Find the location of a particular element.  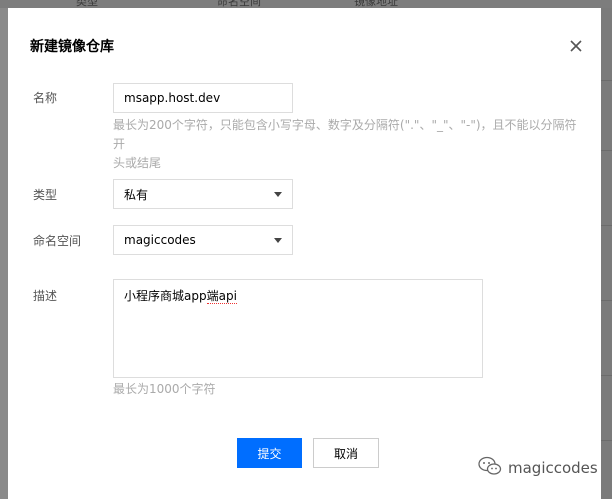

background-column-namespace: 命名空间 is located at coordinates (239, 4).